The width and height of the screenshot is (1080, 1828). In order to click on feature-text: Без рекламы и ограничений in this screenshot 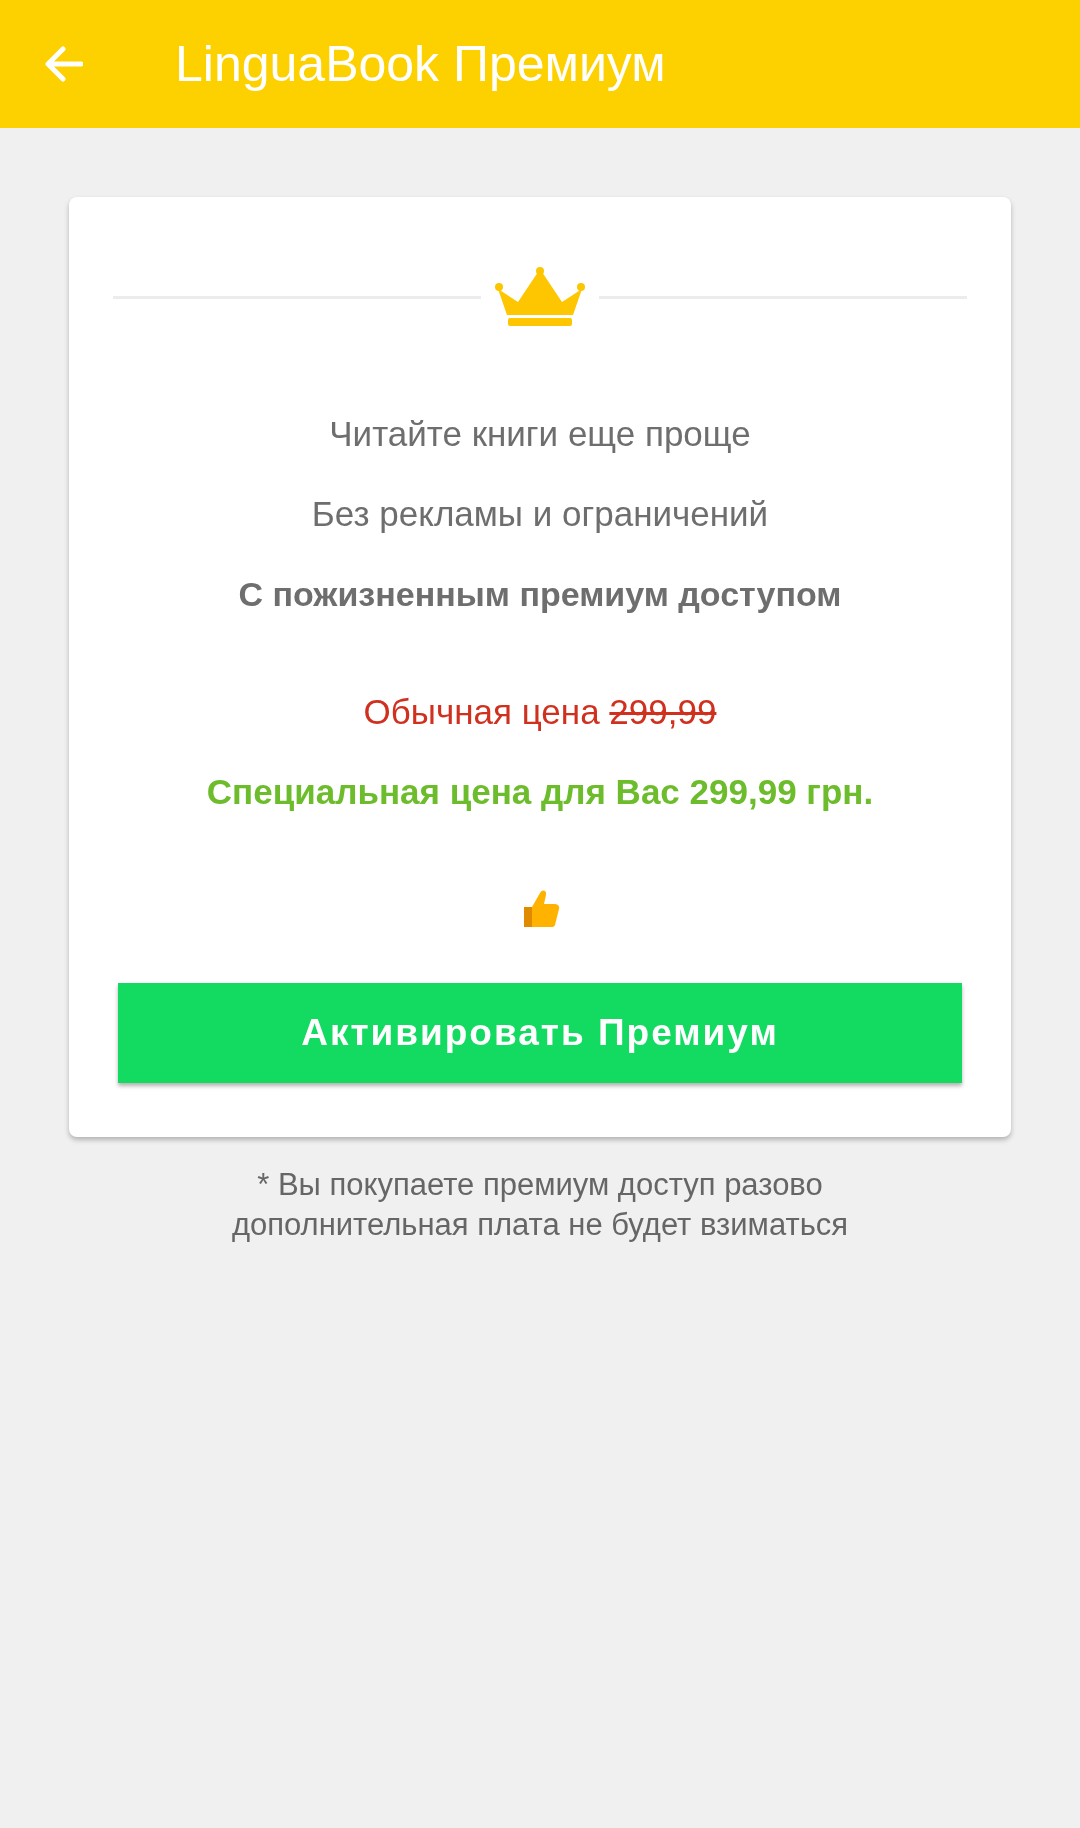, I will do `click(540, 514)`.